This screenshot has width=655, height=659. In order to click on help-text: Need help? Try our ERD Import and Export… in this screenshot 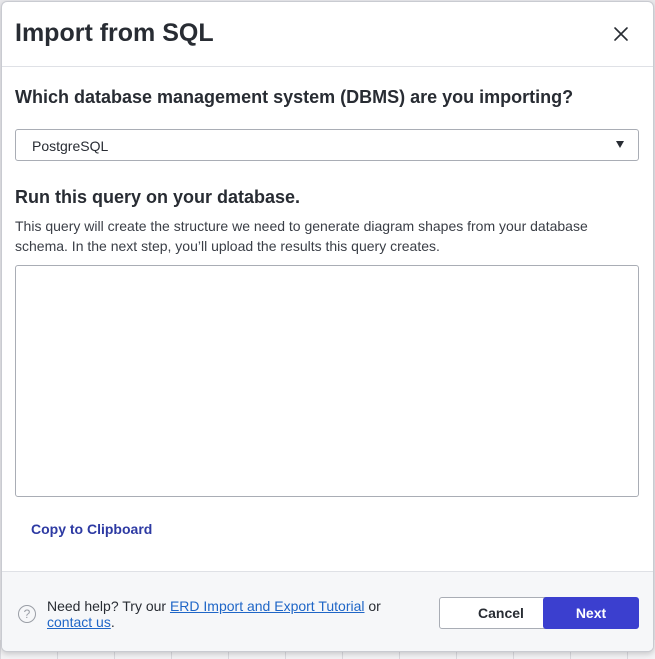, I will do `click(237, 614)`.